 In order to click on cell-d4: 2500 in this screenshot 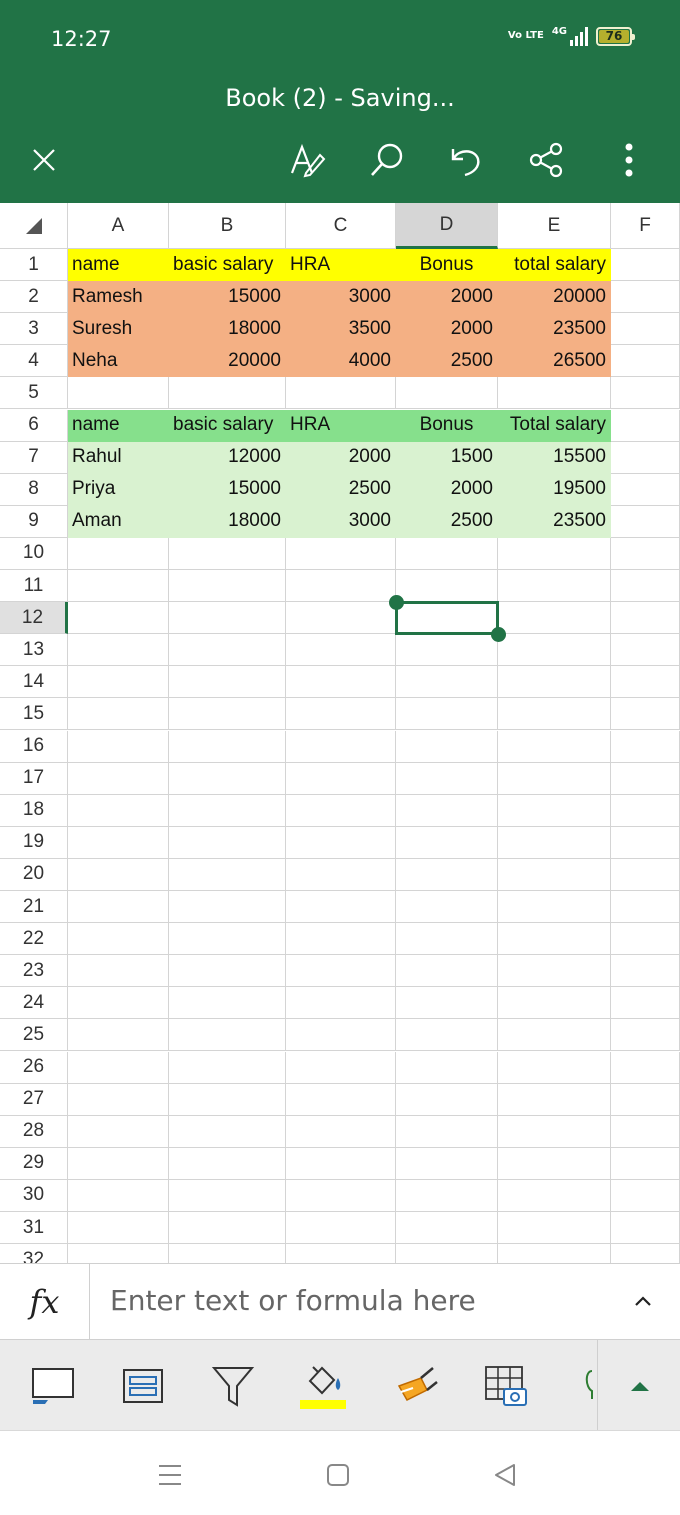, I will do `click(447, 361)`.